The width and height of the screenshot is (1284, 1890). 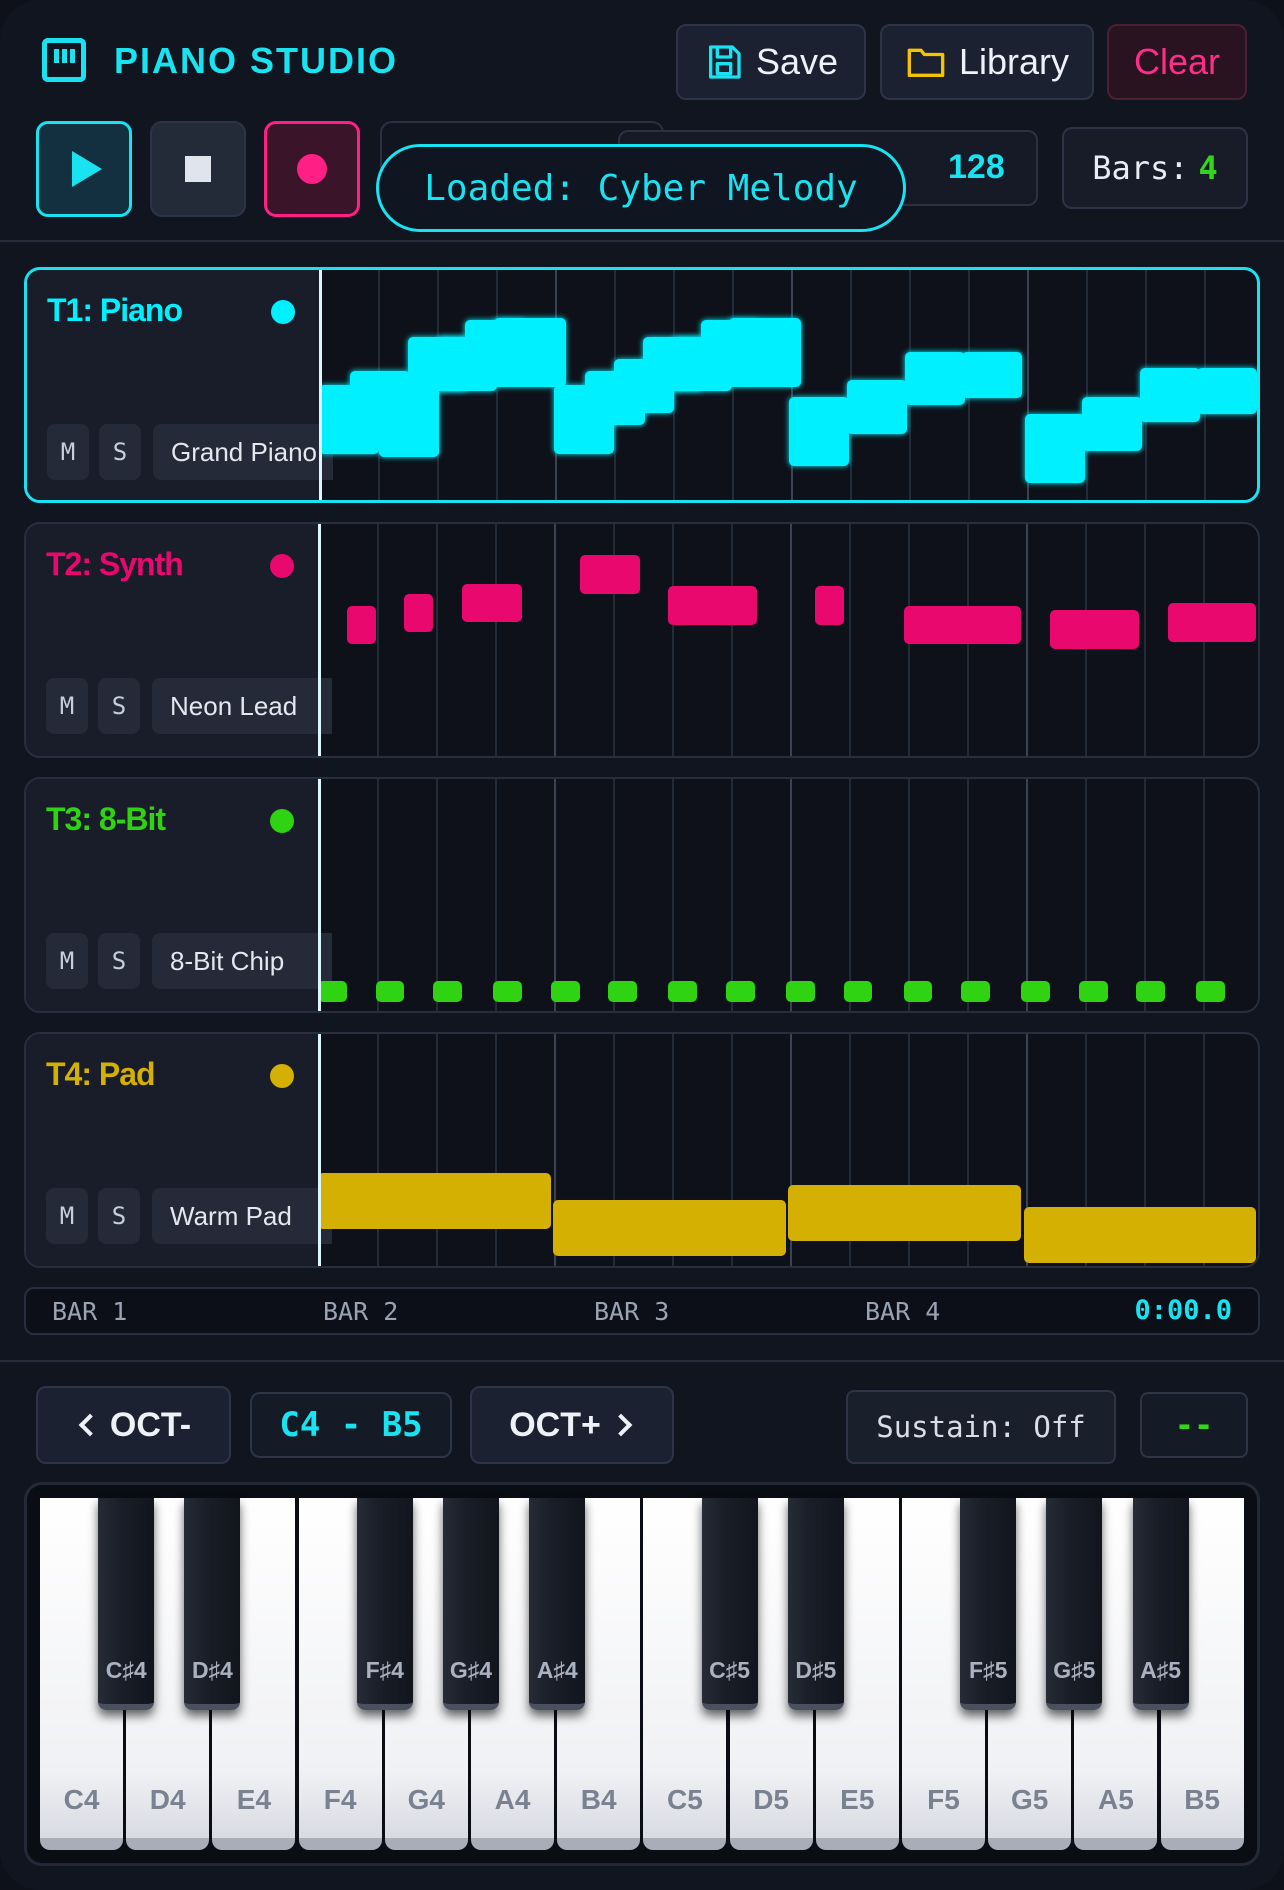 What do you see at coordinates (126, 1604) in the screenshot?
I see `black-key: C♯4` at bounding box center [126, 1604].